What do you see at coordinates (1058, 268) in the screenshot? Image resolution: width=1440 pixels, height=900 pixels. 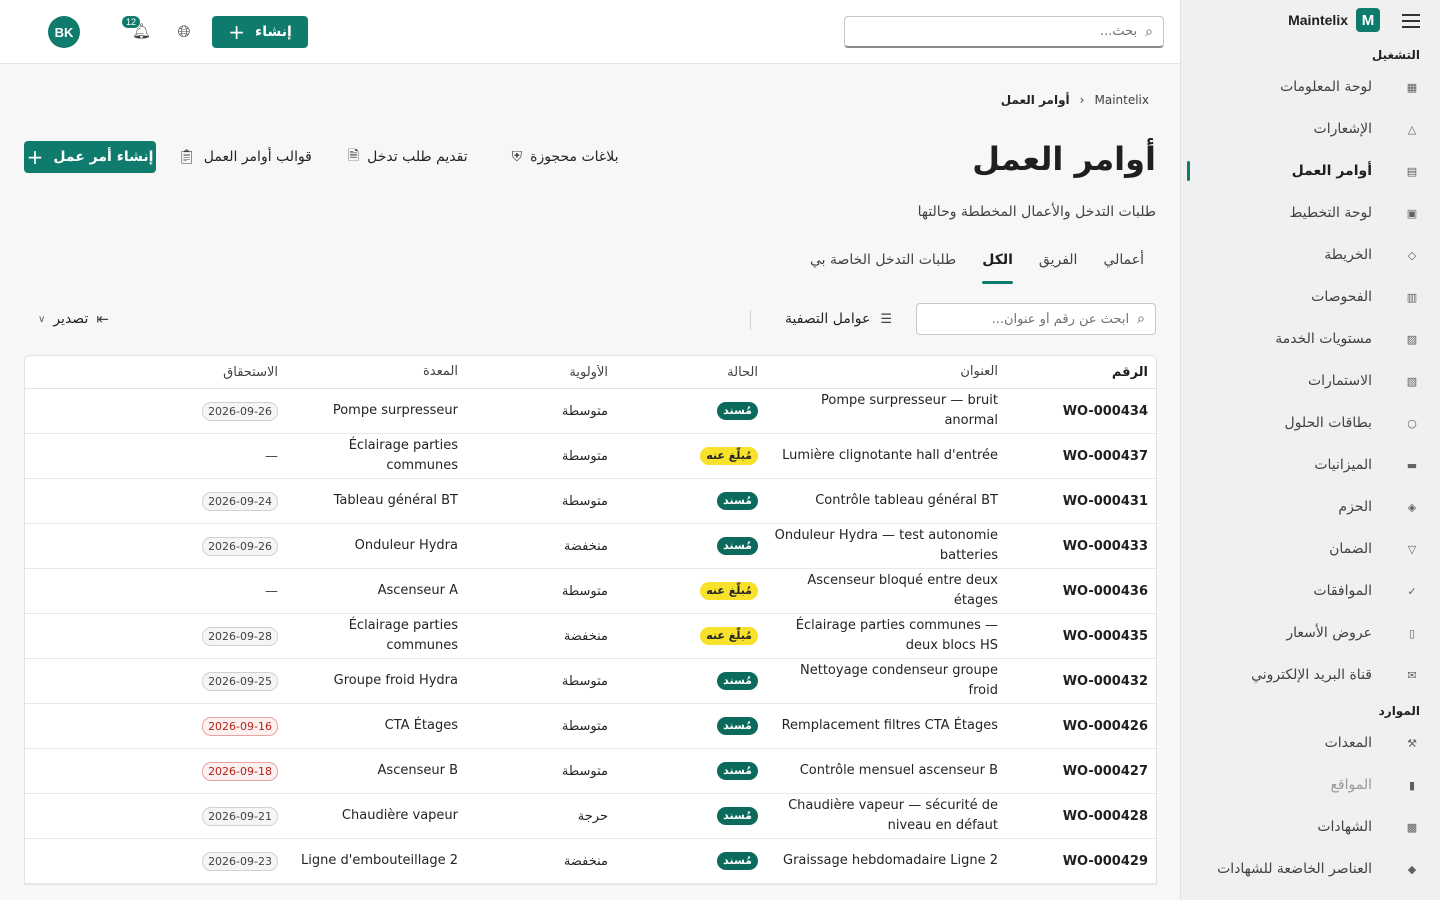 I see `tab: الفريق` at bounding box center [1058, 268].